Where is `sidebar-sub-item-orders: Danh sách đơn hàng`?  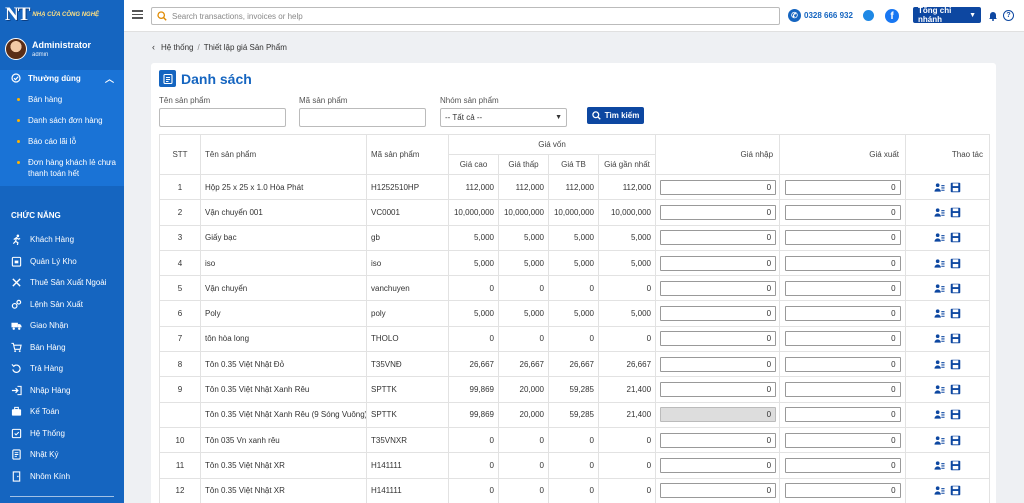
sidebar-sub-item-orders: Danh sách đơn hàng is located at coordinates (62, 120).